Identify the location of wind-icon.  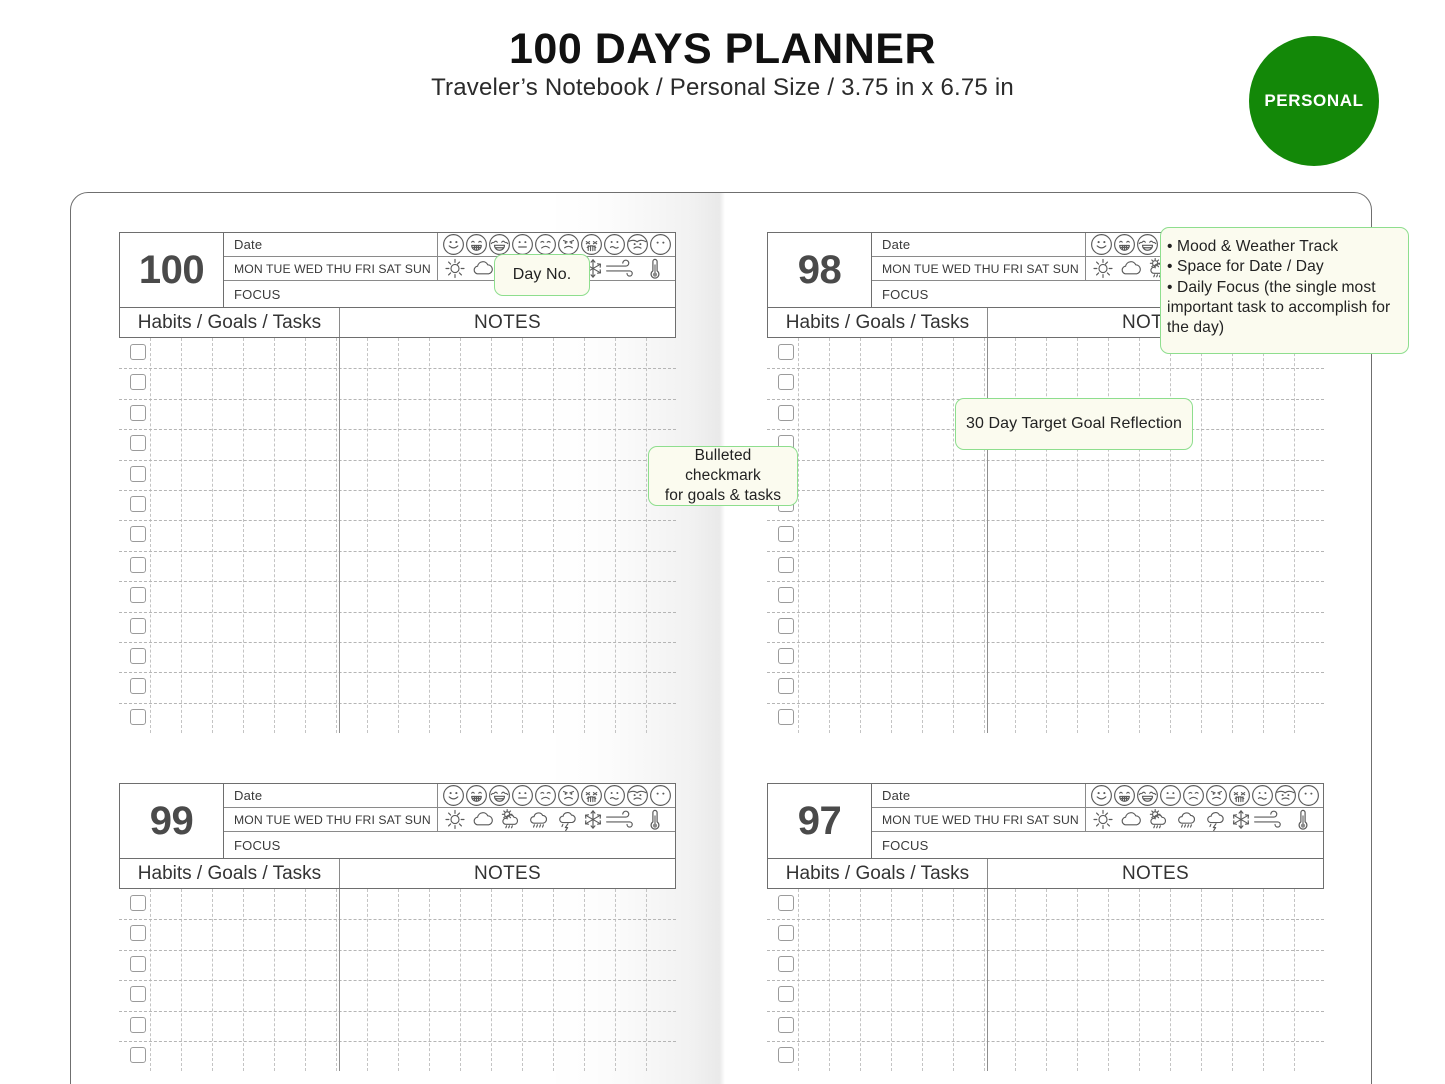
(1267, 819).